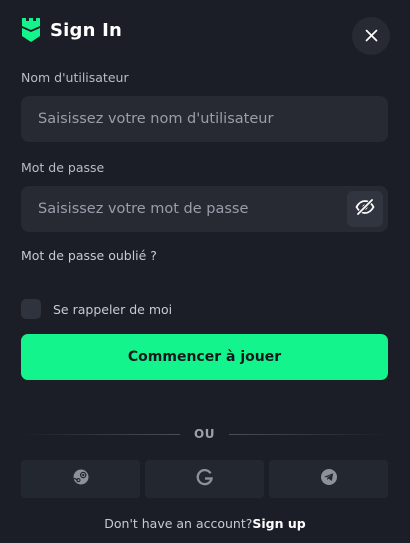 This screenshot has height=543, width=410. Describe the element at coordinates (101, 434) in the screenshot. I see `divider-line-left` at that location.